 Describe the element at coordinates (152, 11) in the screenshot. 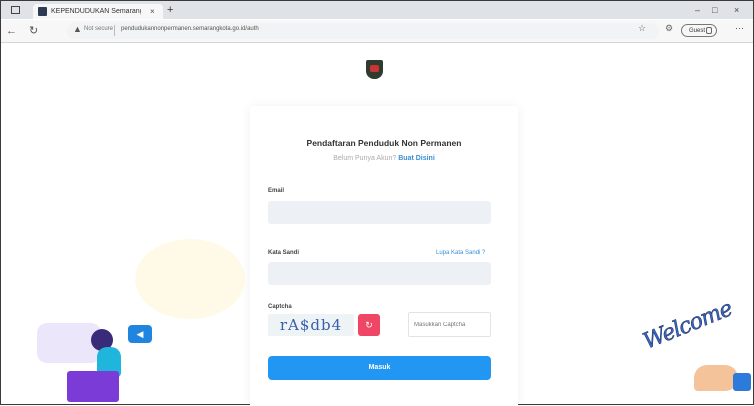

I see `tab-close-icon: ×` at that location.